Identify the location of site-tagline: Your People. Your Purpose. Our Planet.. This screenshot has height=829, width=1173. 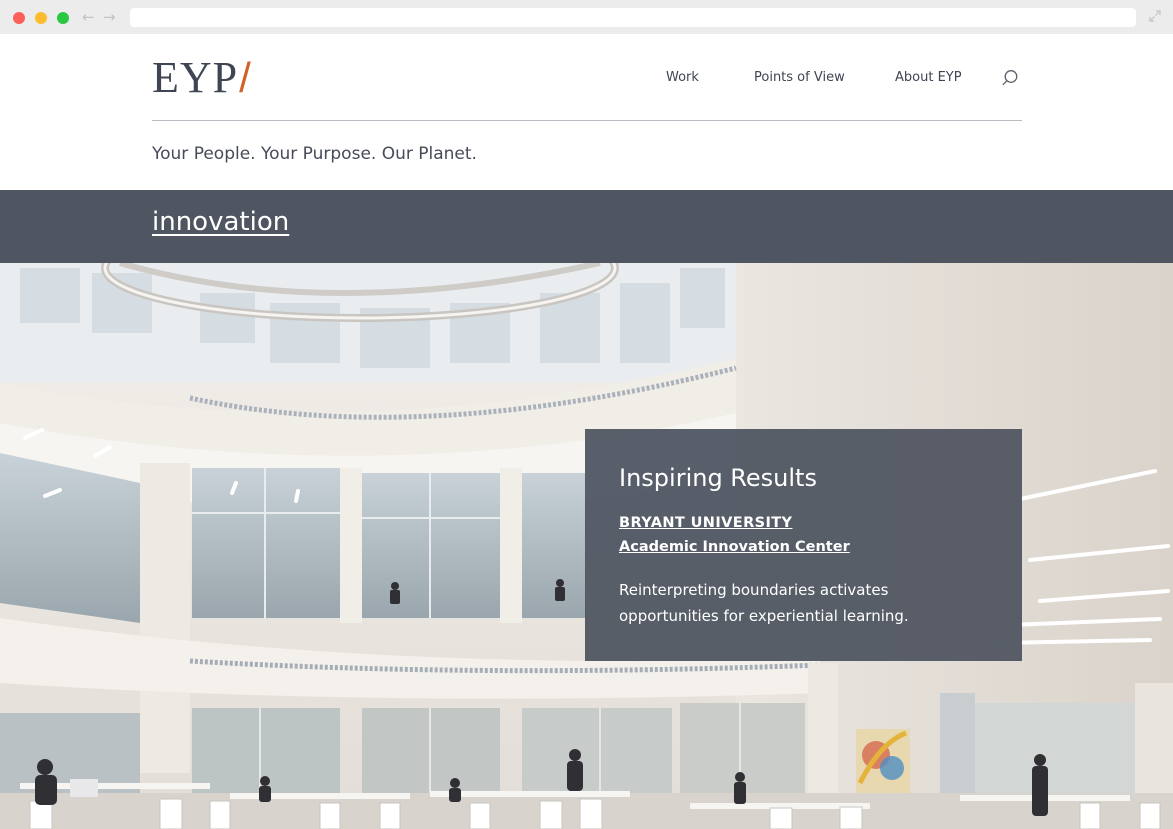
(314, 154).